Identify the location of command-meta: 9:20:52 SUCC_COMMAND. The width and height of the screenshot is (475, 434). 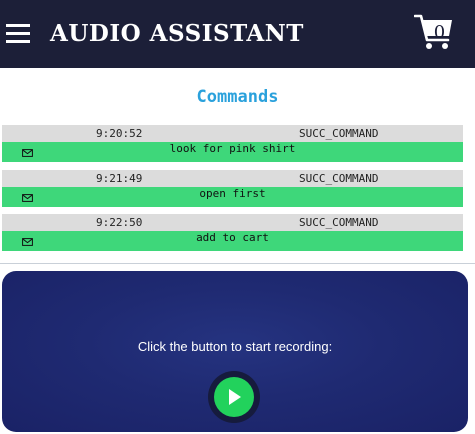
(232, 133).